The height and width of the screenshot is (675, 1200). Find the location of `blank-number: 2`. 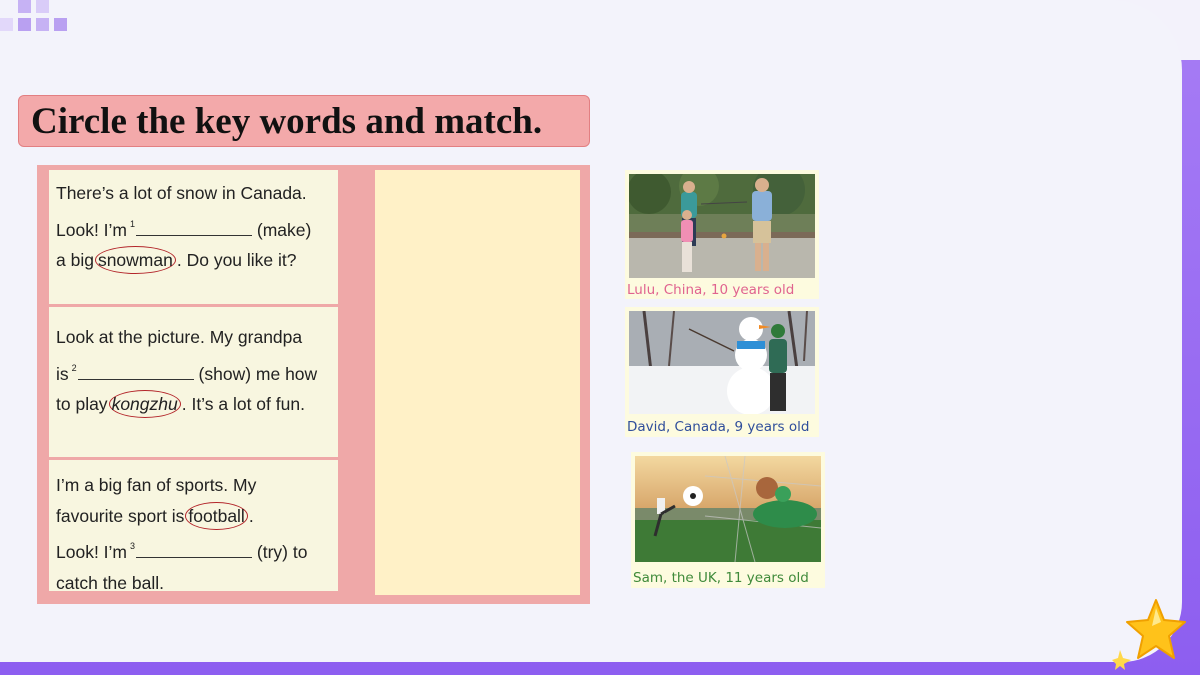

blank-number: 2 is located at coordinates (74, 367).